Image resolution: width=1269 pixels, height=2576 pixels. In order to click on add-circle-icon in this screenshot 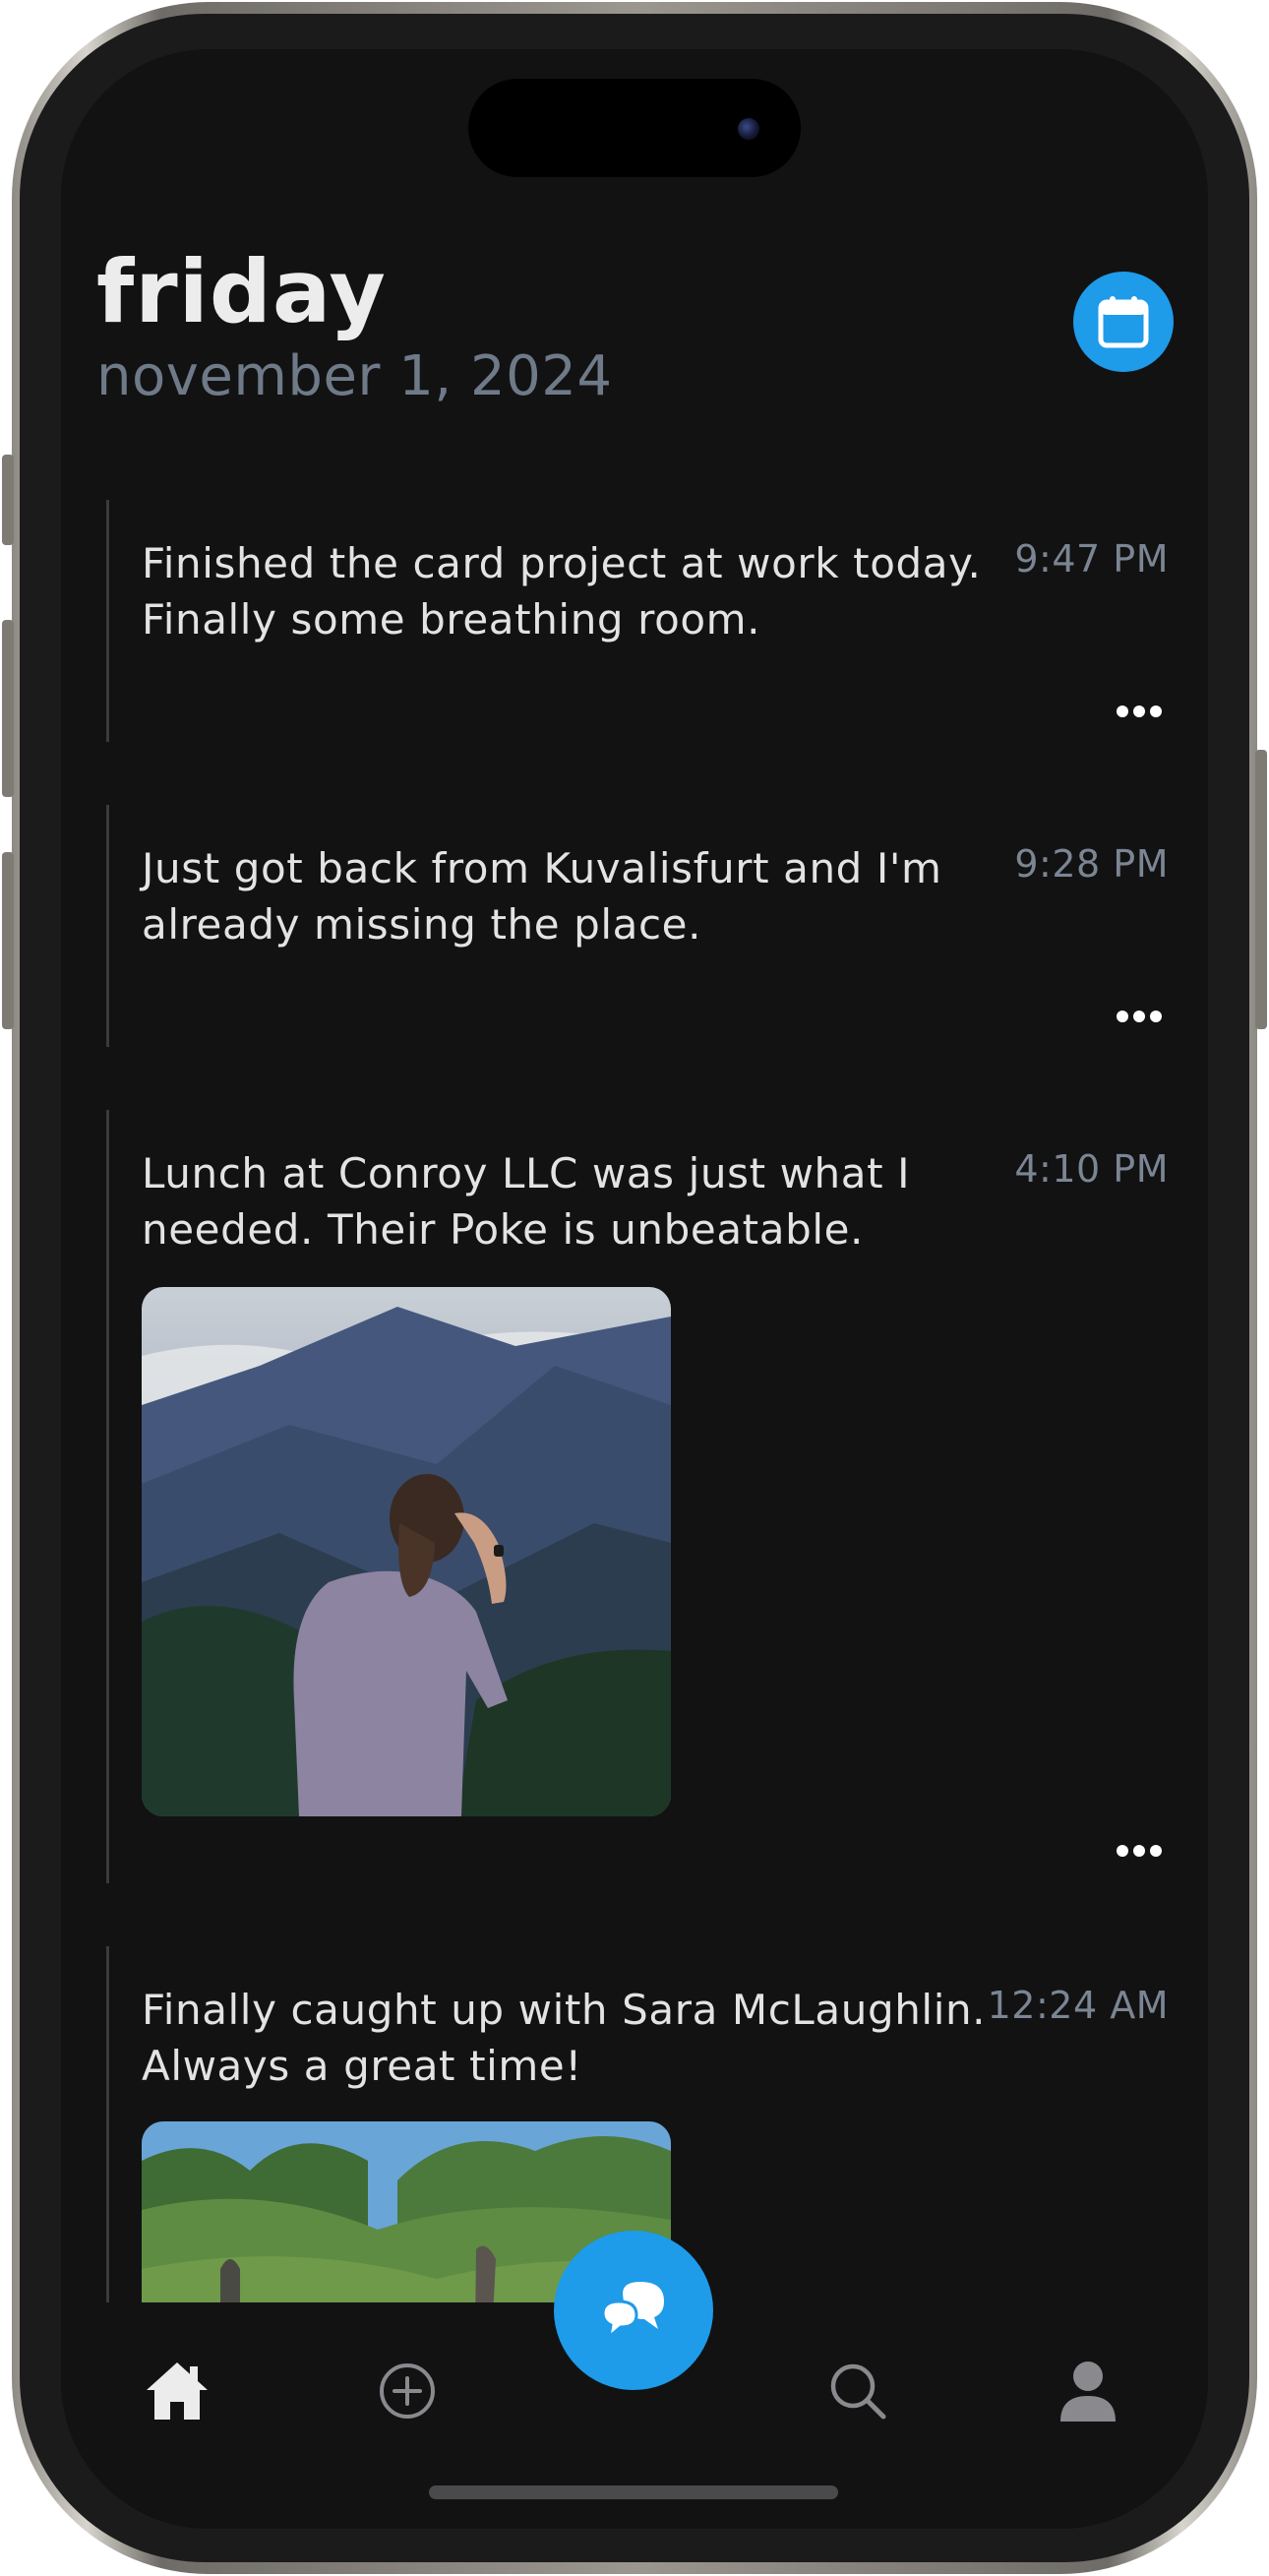, I will do `click(407, 2391)`.